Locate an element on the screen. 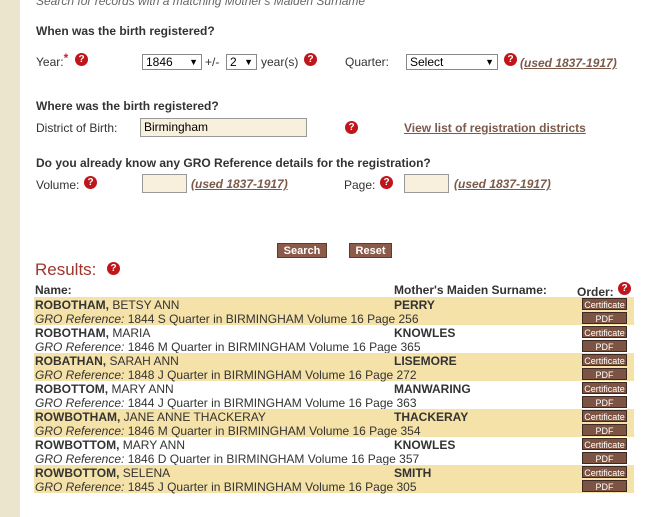 The width and height of the screenshot is (650, 517). range-help-icon: ? is located at coordinates (310, 59).